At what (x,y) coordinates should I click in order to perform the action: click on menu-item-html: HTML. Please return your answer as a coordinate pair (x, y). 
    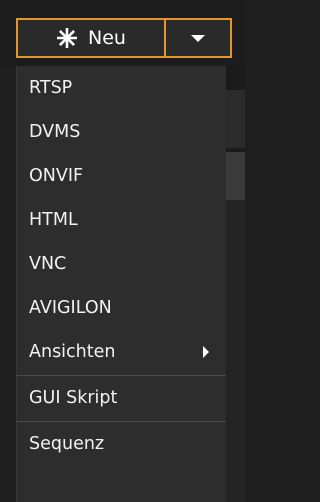
    Looking at the image, I should click on (122, 220).